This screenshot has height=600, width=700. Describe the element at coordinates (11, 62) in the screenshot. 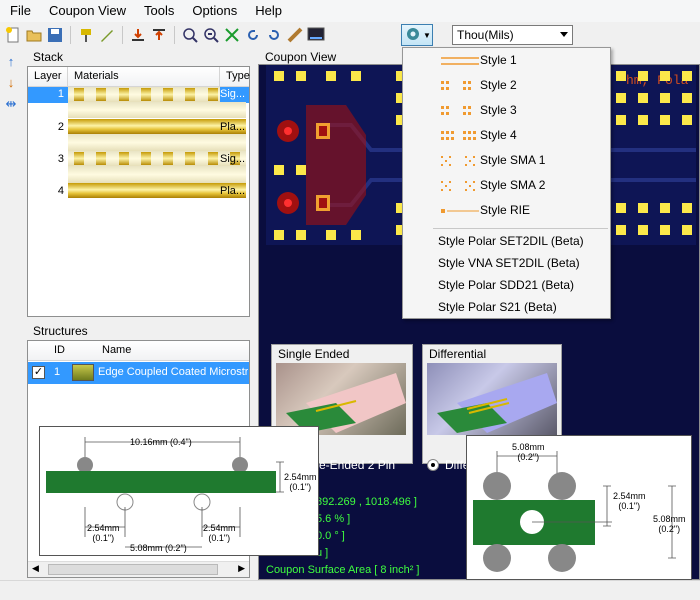

I see `layer-up-icon: ↑` at that location.